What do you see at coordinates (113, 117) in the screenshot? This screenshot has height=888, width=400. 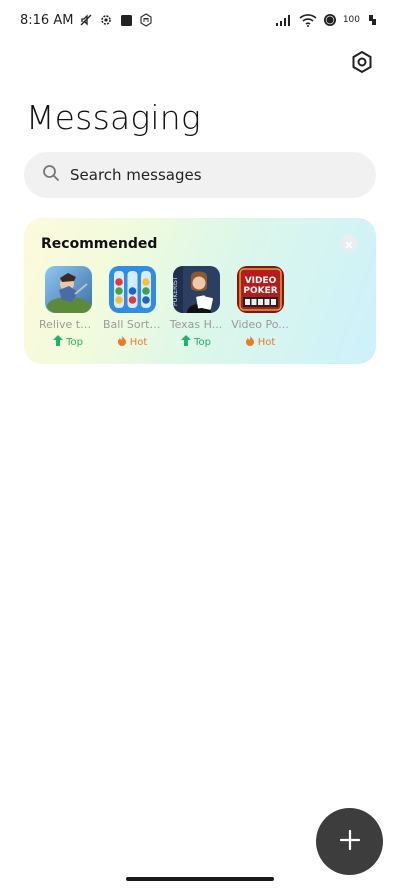 I see `page-title: Messaging` at bounding box center [113, 117].